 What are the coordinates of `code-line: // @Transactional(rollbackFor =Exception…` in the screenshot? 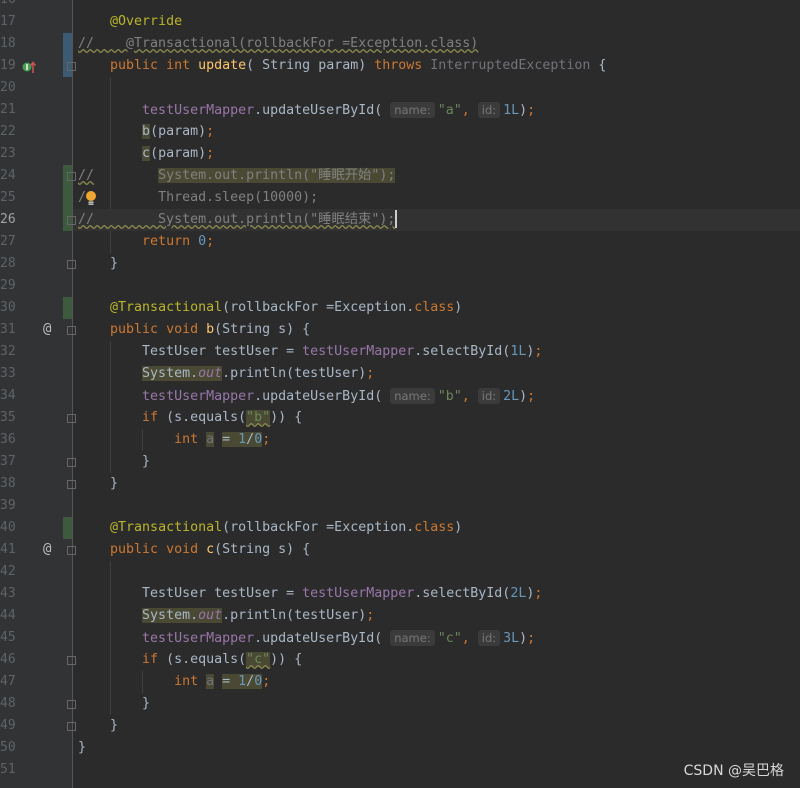 It's located at (278, 44).